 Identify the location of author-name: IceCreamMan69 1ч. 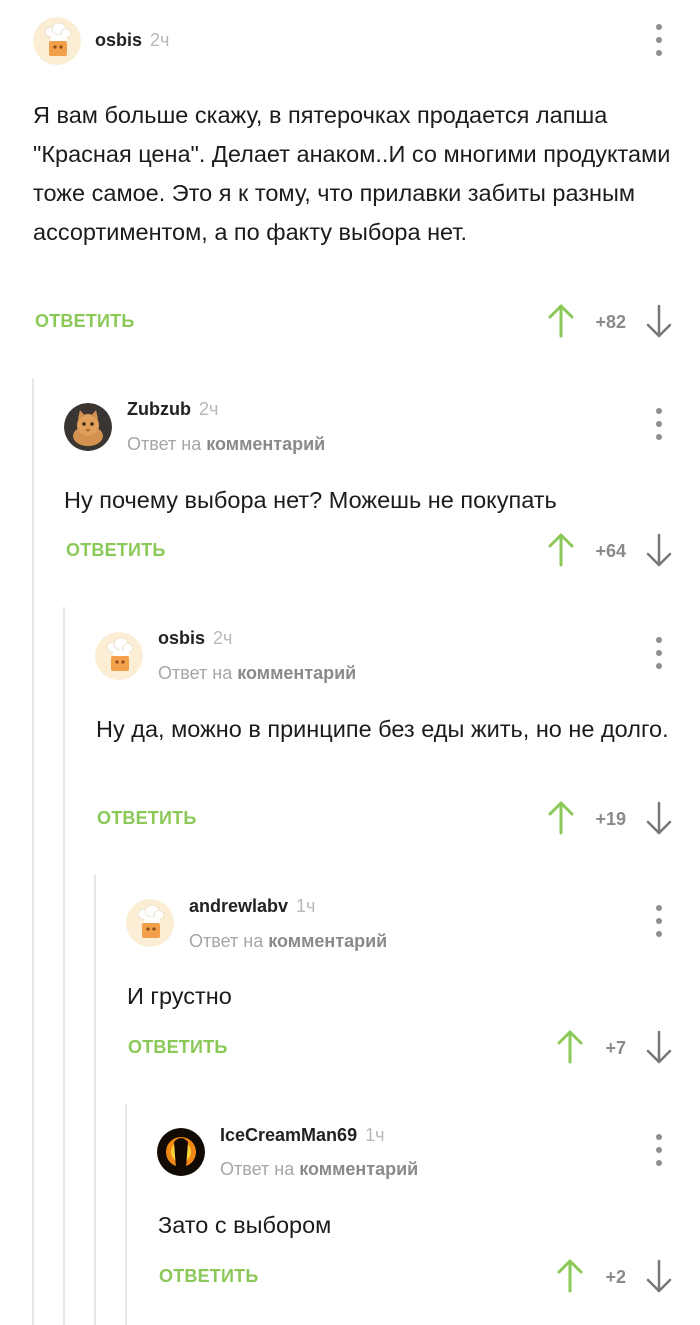
(302, 1135).